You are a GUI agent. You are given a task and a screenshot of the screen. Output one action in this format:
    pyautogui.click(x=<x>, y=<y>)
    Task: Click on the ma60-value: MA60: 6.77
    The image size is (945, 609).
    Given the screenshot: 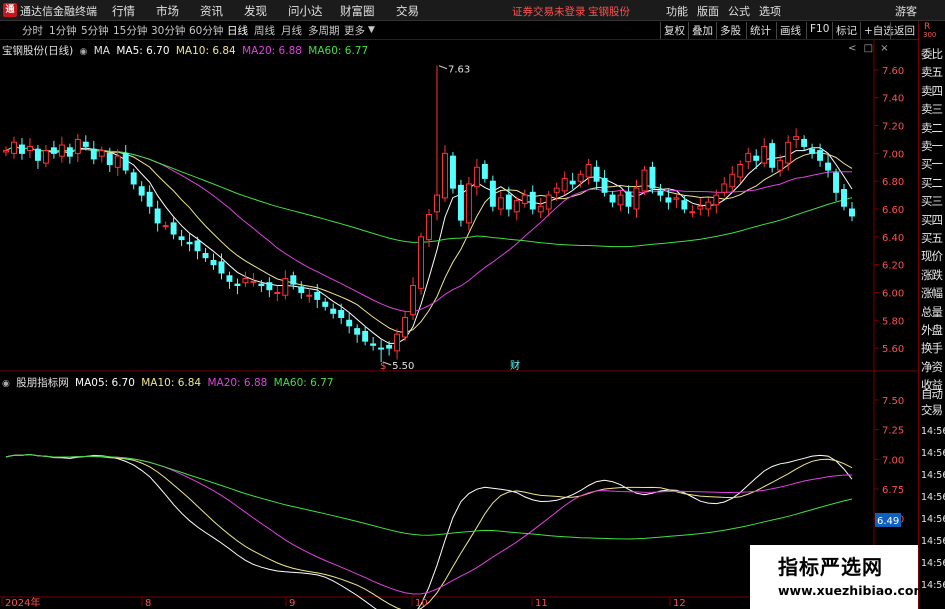 What is the action you would take?
    pyautogui.click(x=338, y=51)
    